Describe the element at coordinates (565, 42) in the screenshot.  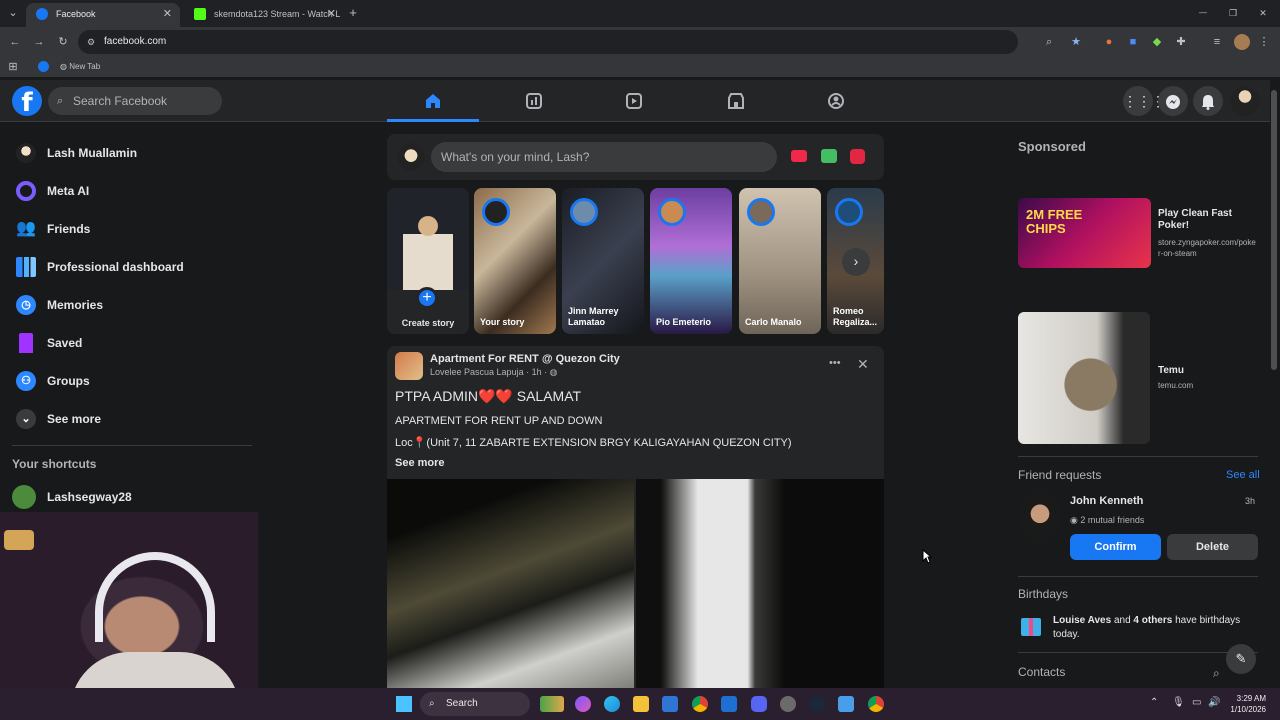
I see `address-bar: ⚙ facebook.com ⌕` at that location.